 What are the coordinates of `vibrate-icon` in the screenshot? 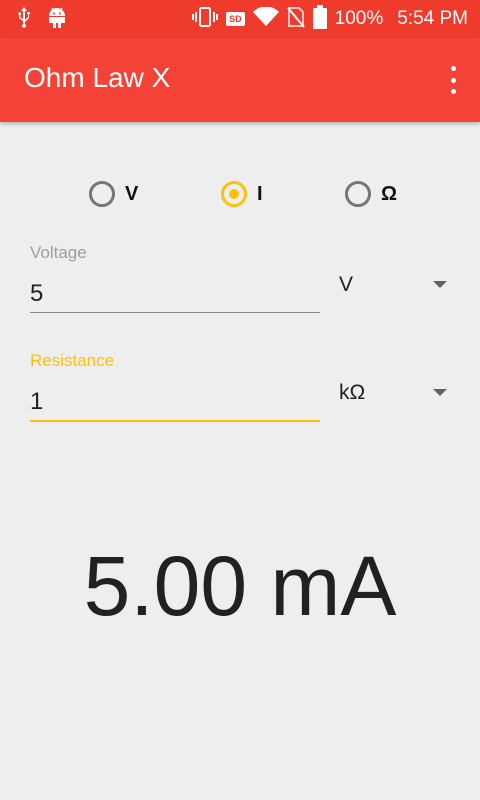 It's located at (205, 19).